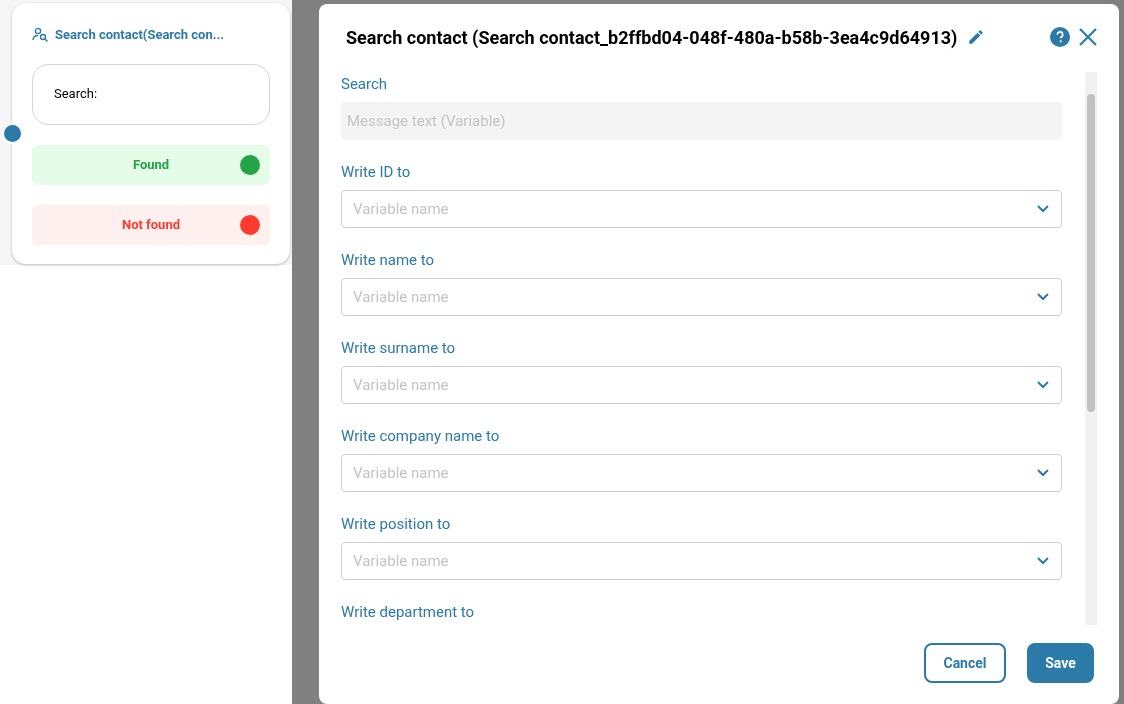 This screenshot has width=1124, height=704. What do you see at coordinates (965, 663) in the screenshot?
I see `cancel-button: Cancel` at bounding box center [965, 663].